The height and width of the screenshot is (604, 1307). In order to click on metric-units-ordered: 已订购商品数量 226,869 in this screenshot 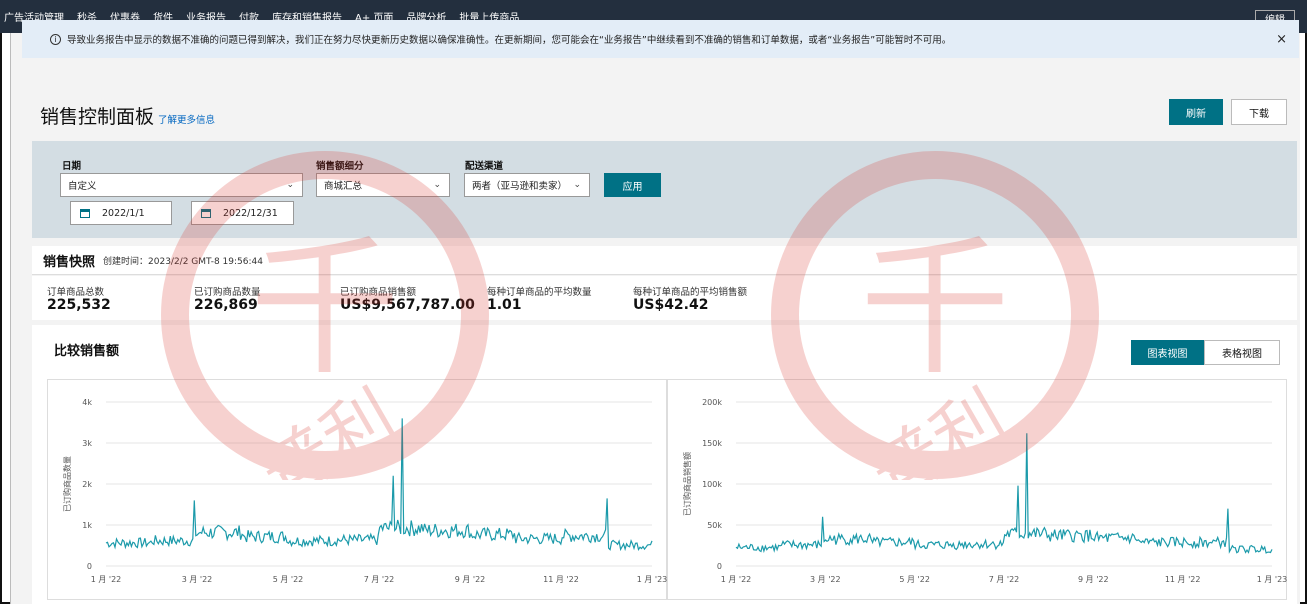, I will do `click(227, 298)`.